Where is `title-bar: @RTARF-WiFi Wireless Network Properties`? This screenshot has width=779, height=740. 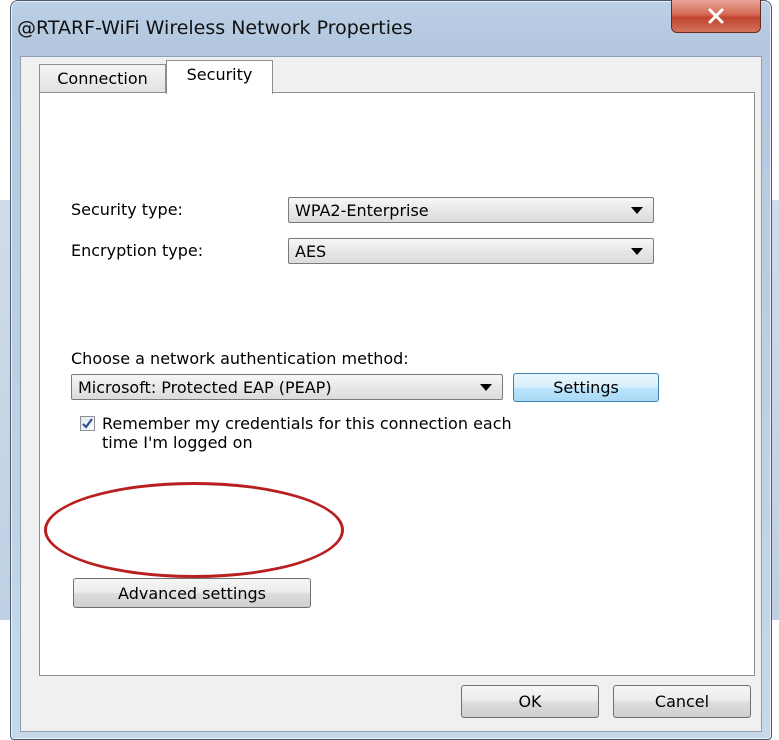
title-bar: @RTARF-WiFi Wireless Network Properties is located at coordinates (391, 28).